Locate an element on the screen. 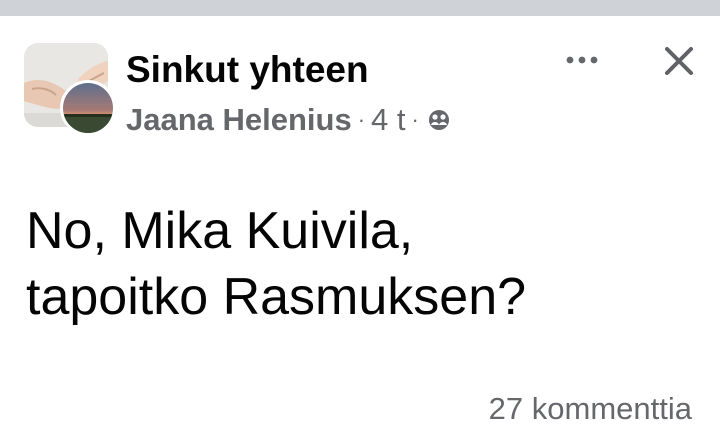  post-timestamp: 4 t is located at coordinates (388, 120).